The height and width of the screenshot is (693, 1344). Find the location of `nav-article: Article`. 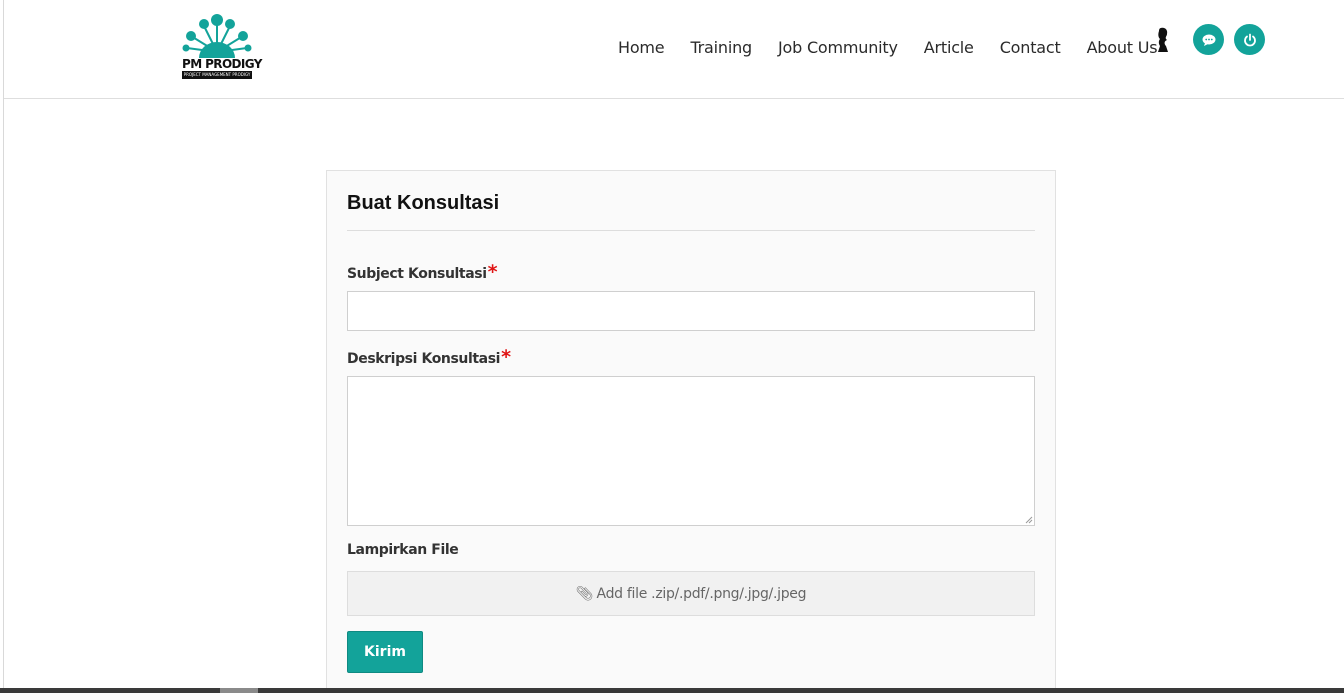

nav-article: Article is located at coordinates (949, 48).